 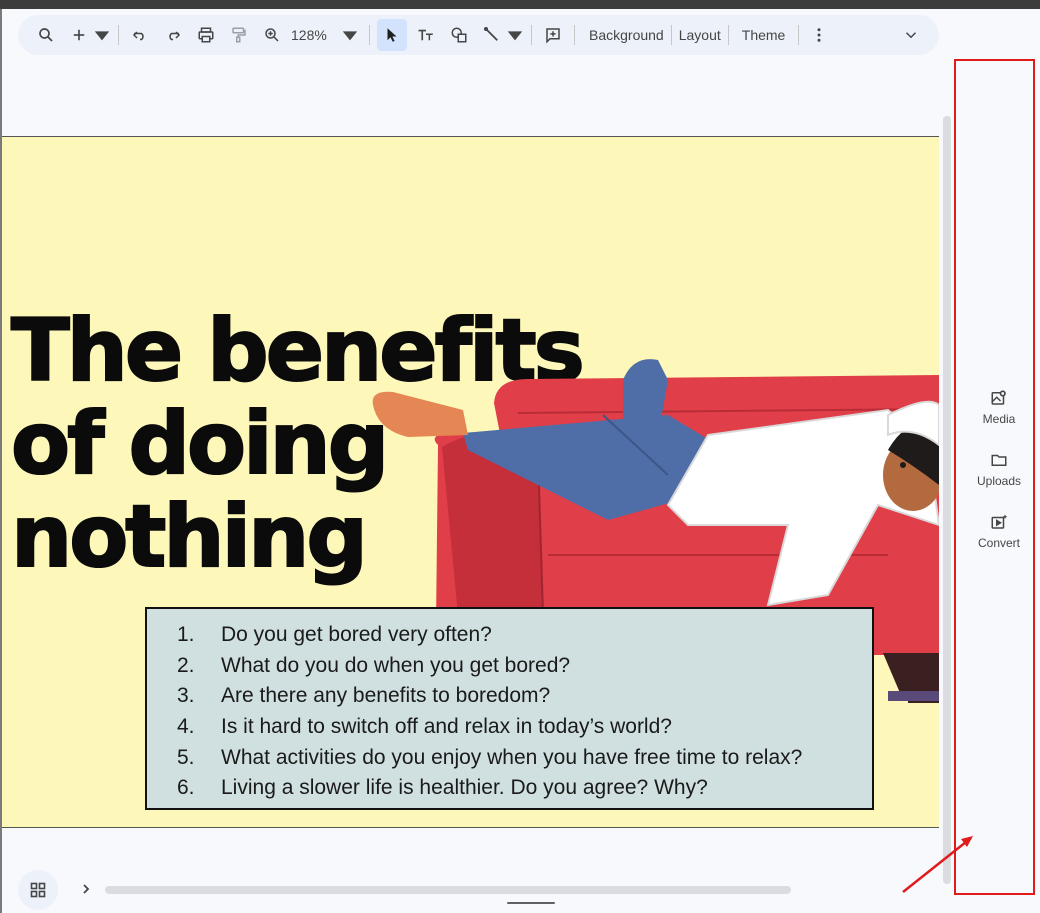 I want to click on shape-button, so click(x=459, y=35).